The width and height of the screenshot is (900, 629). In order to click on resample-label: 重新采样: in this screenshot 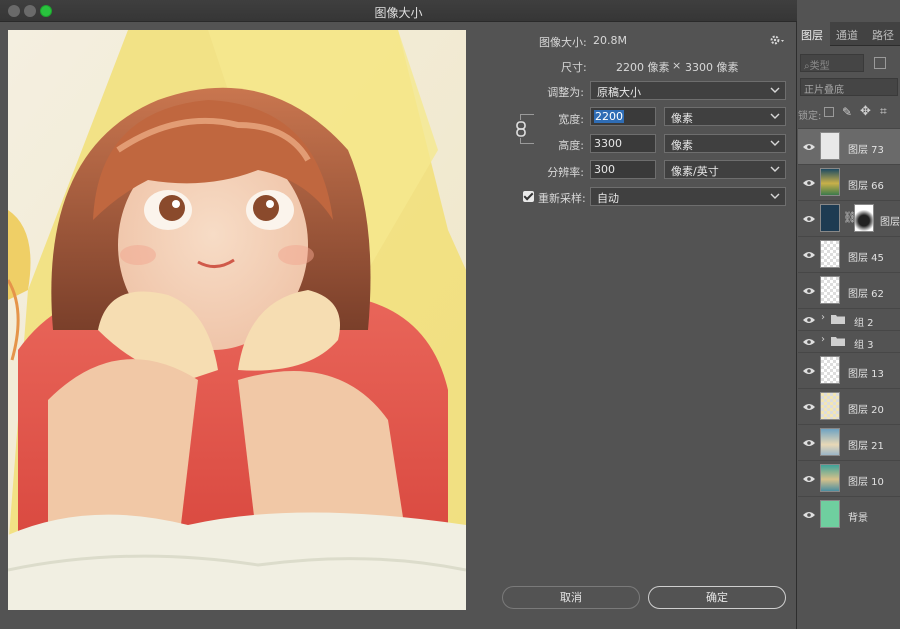, I will do `click(562, 198)`.